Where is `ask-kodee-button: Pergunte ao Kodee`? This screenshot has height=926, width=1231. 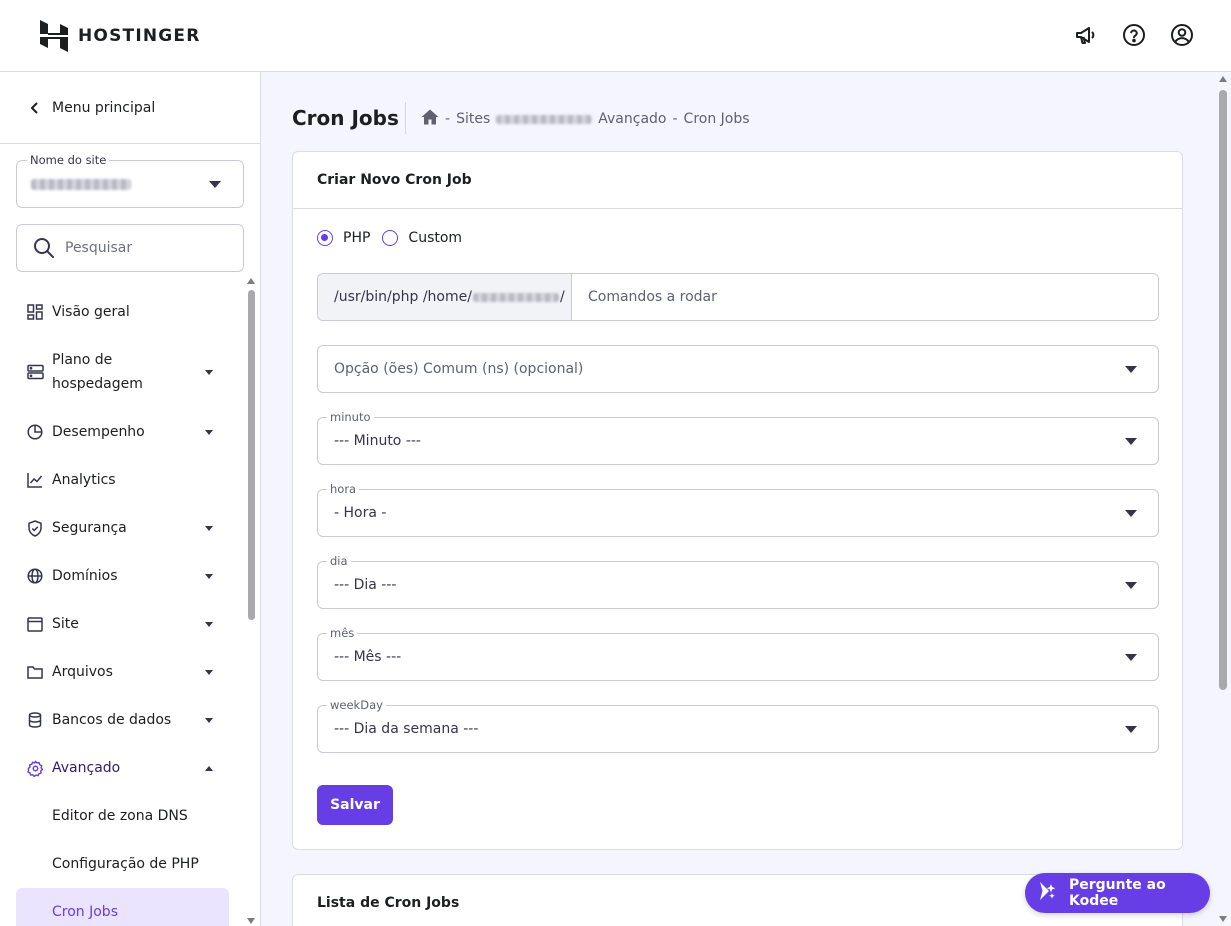 ask-kodee-button: Pergunte ao Kodee is located at coordinates (1117, 893).